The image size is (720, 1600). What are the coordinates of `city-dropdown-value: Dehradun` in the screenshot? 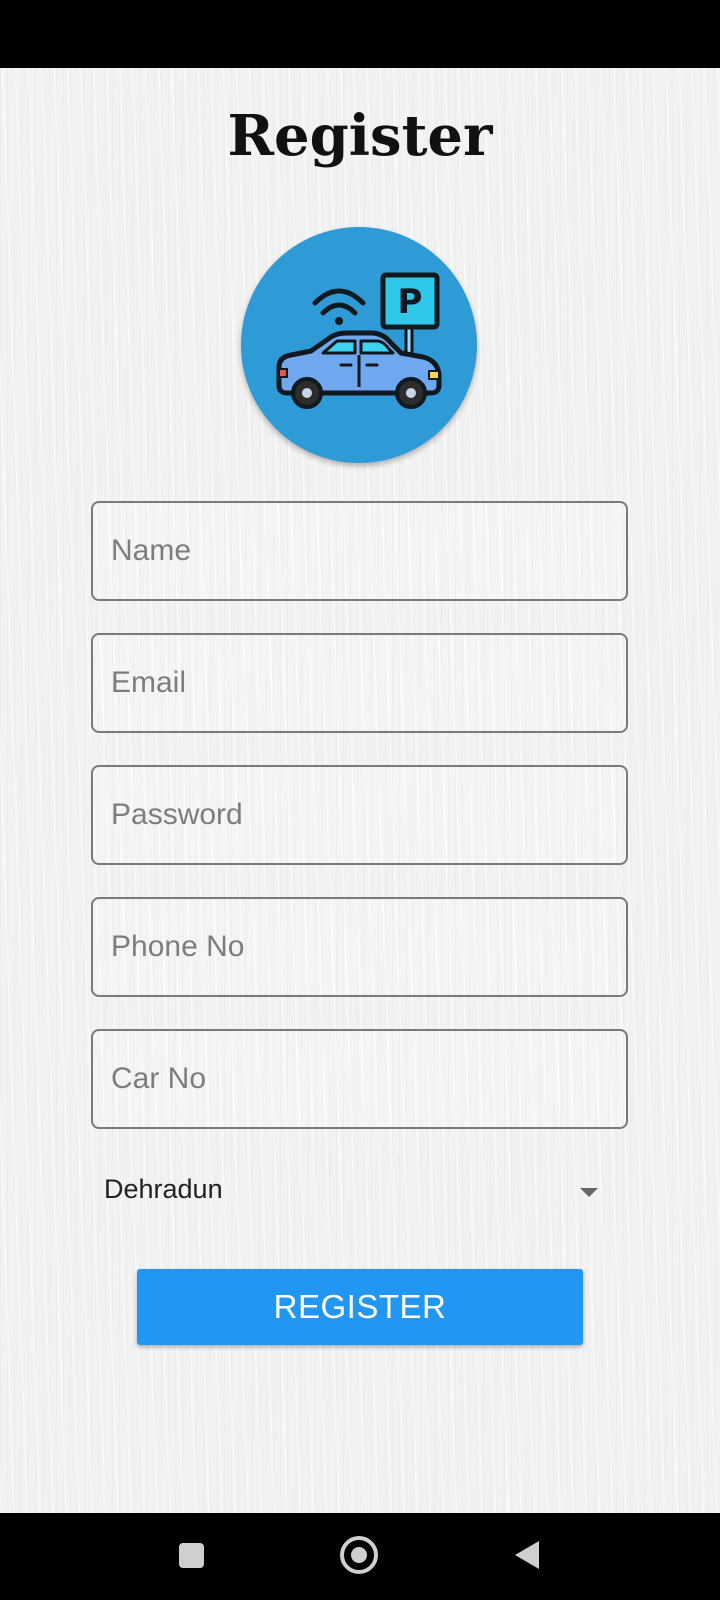 It's located at (163, 1189).